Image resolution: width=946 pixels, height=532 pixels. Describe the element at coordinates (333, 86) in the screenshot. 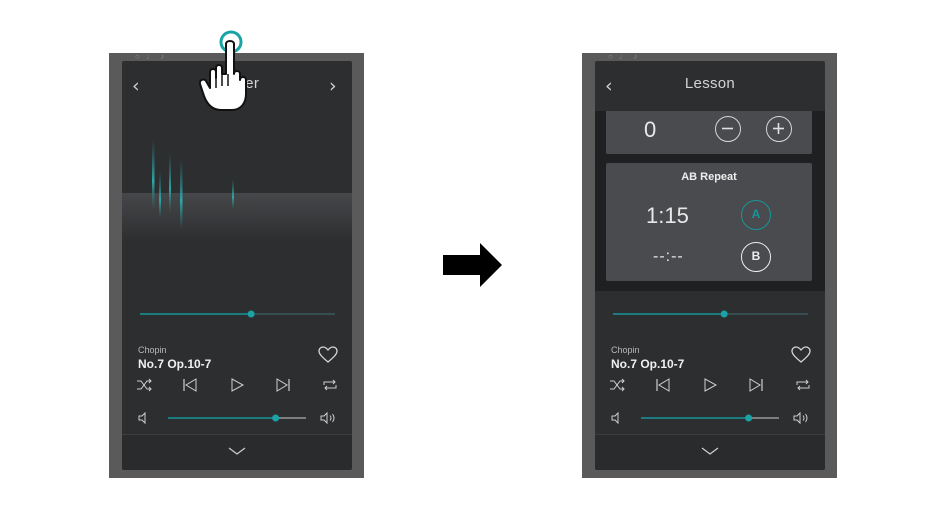

I see `forward-icon: ›` at that location.